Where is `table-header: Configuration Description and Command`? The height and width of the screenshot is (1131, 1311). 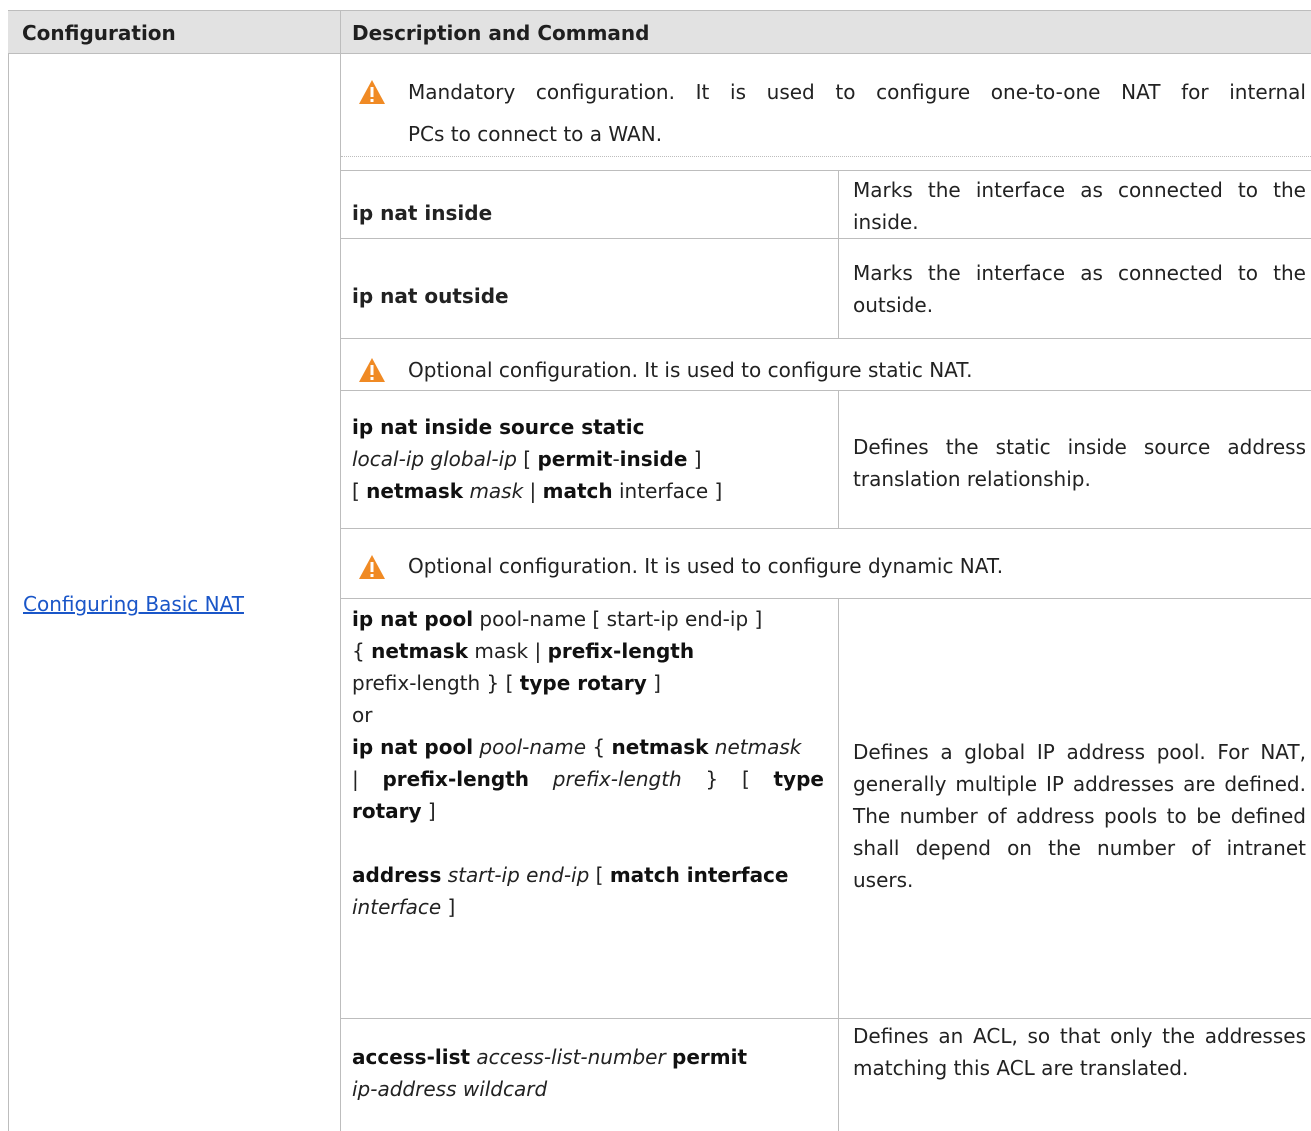 table-header: Configuration Description and Command is located at coordinates (659, 32).